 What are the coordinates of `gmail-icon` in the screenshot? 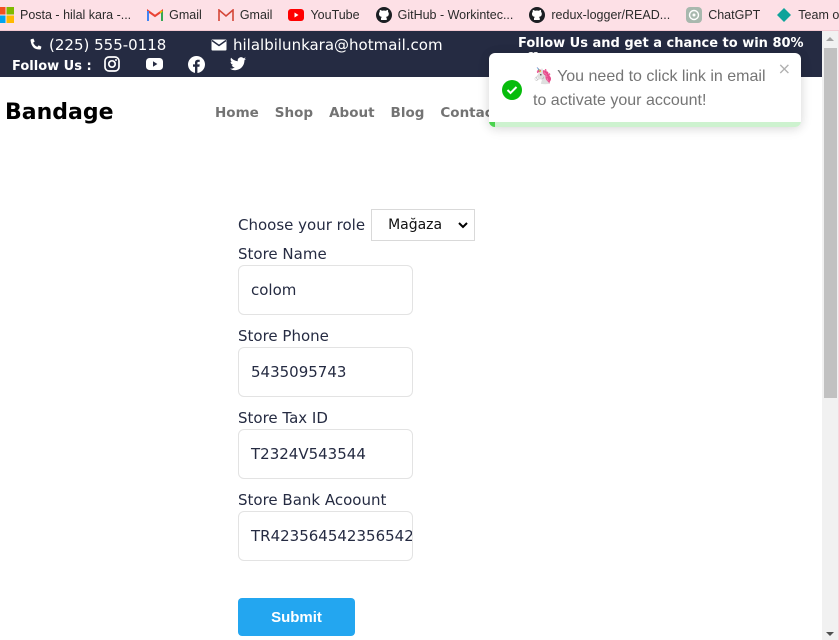 It's located at (155, 15).